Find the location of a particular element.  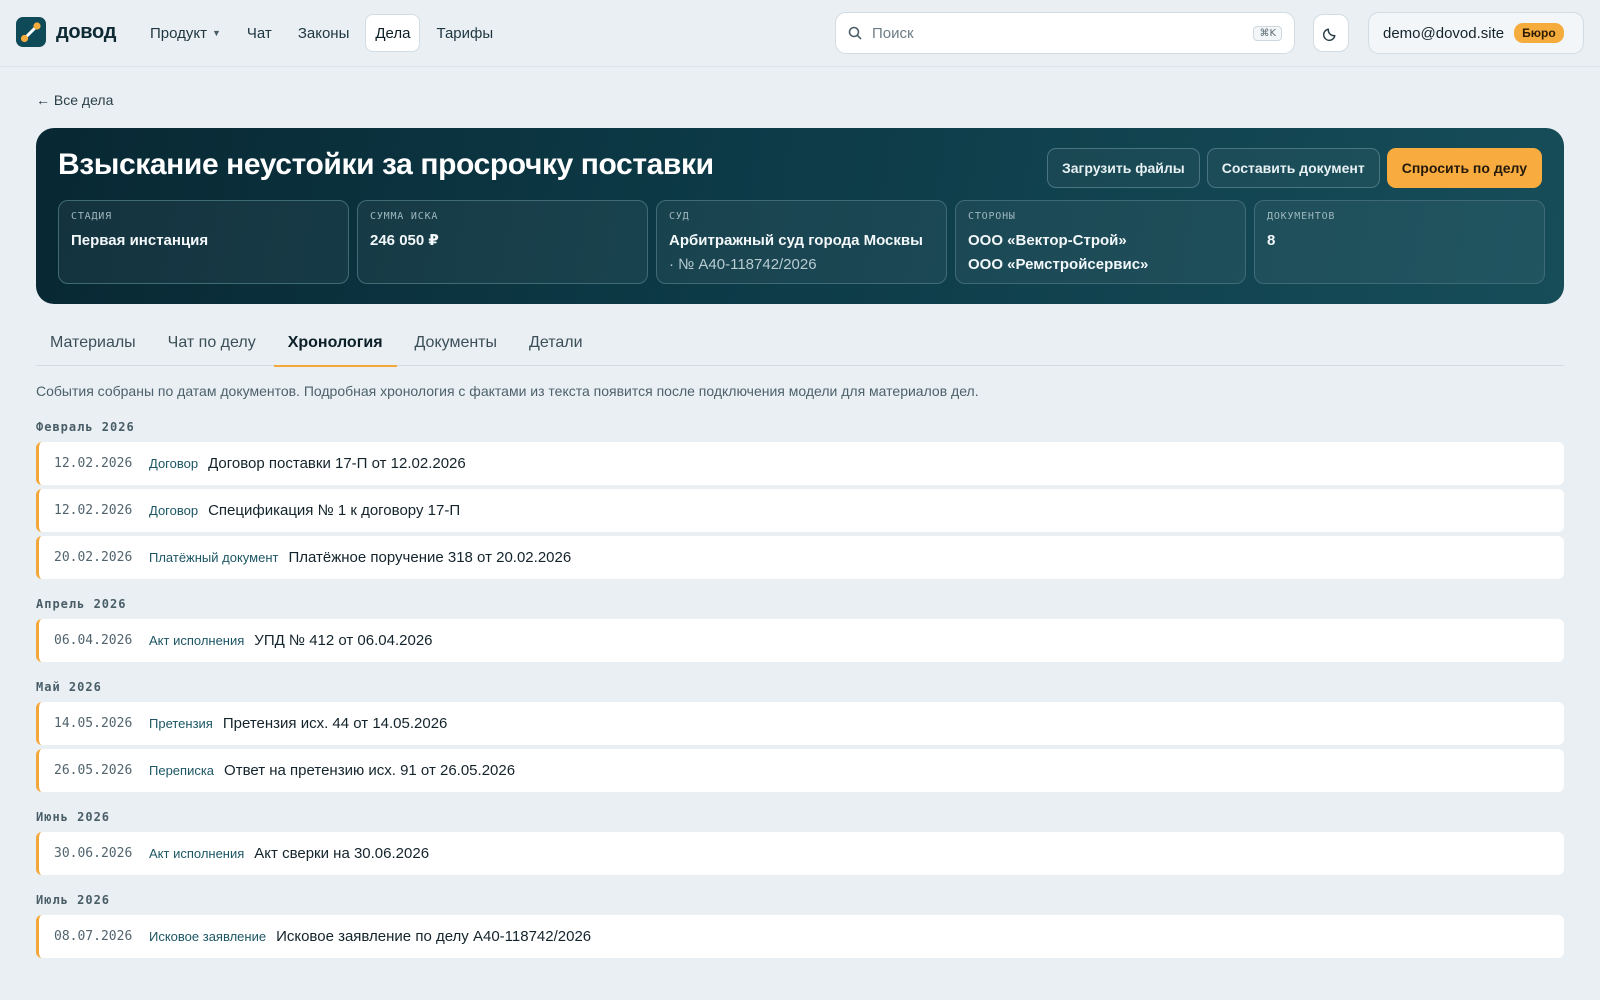

event-type: Платёжный документ is located at coordinates (214, 557).